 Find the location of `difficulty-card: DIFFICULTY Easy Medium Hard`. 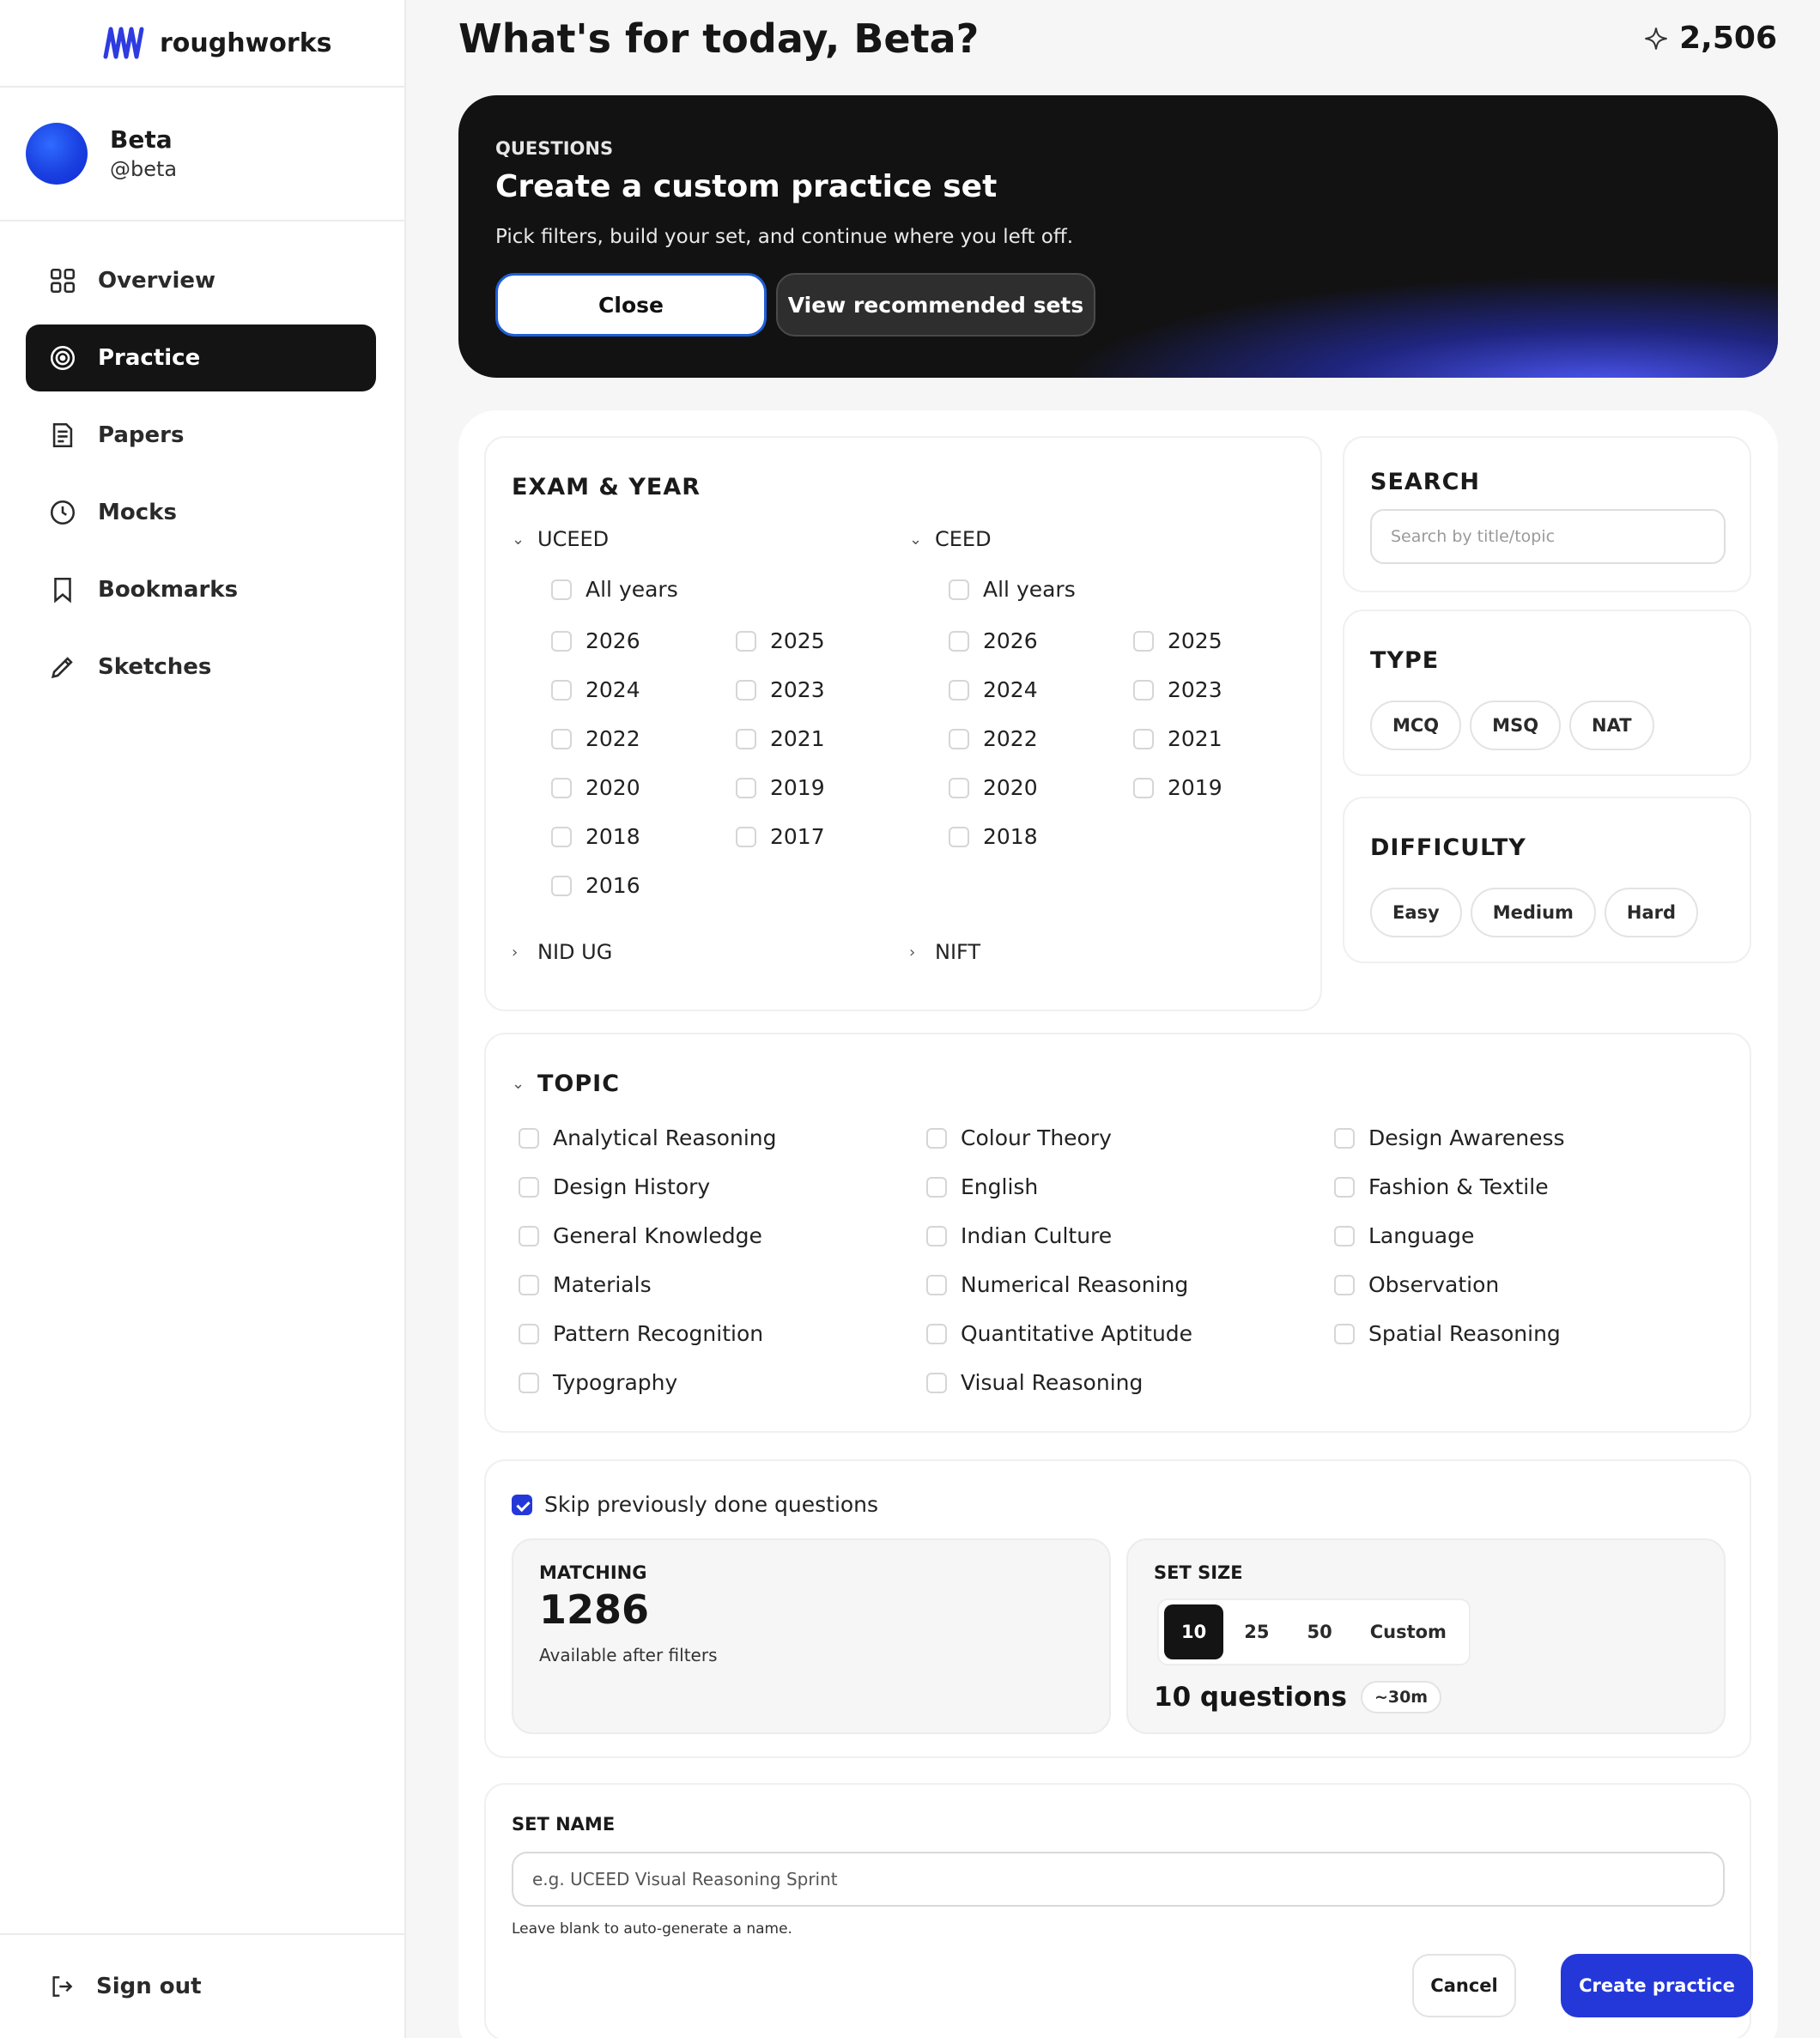

difficulty-card: DIFFICULTY Easy Medium Hard is located at coordinates (1547, 880).